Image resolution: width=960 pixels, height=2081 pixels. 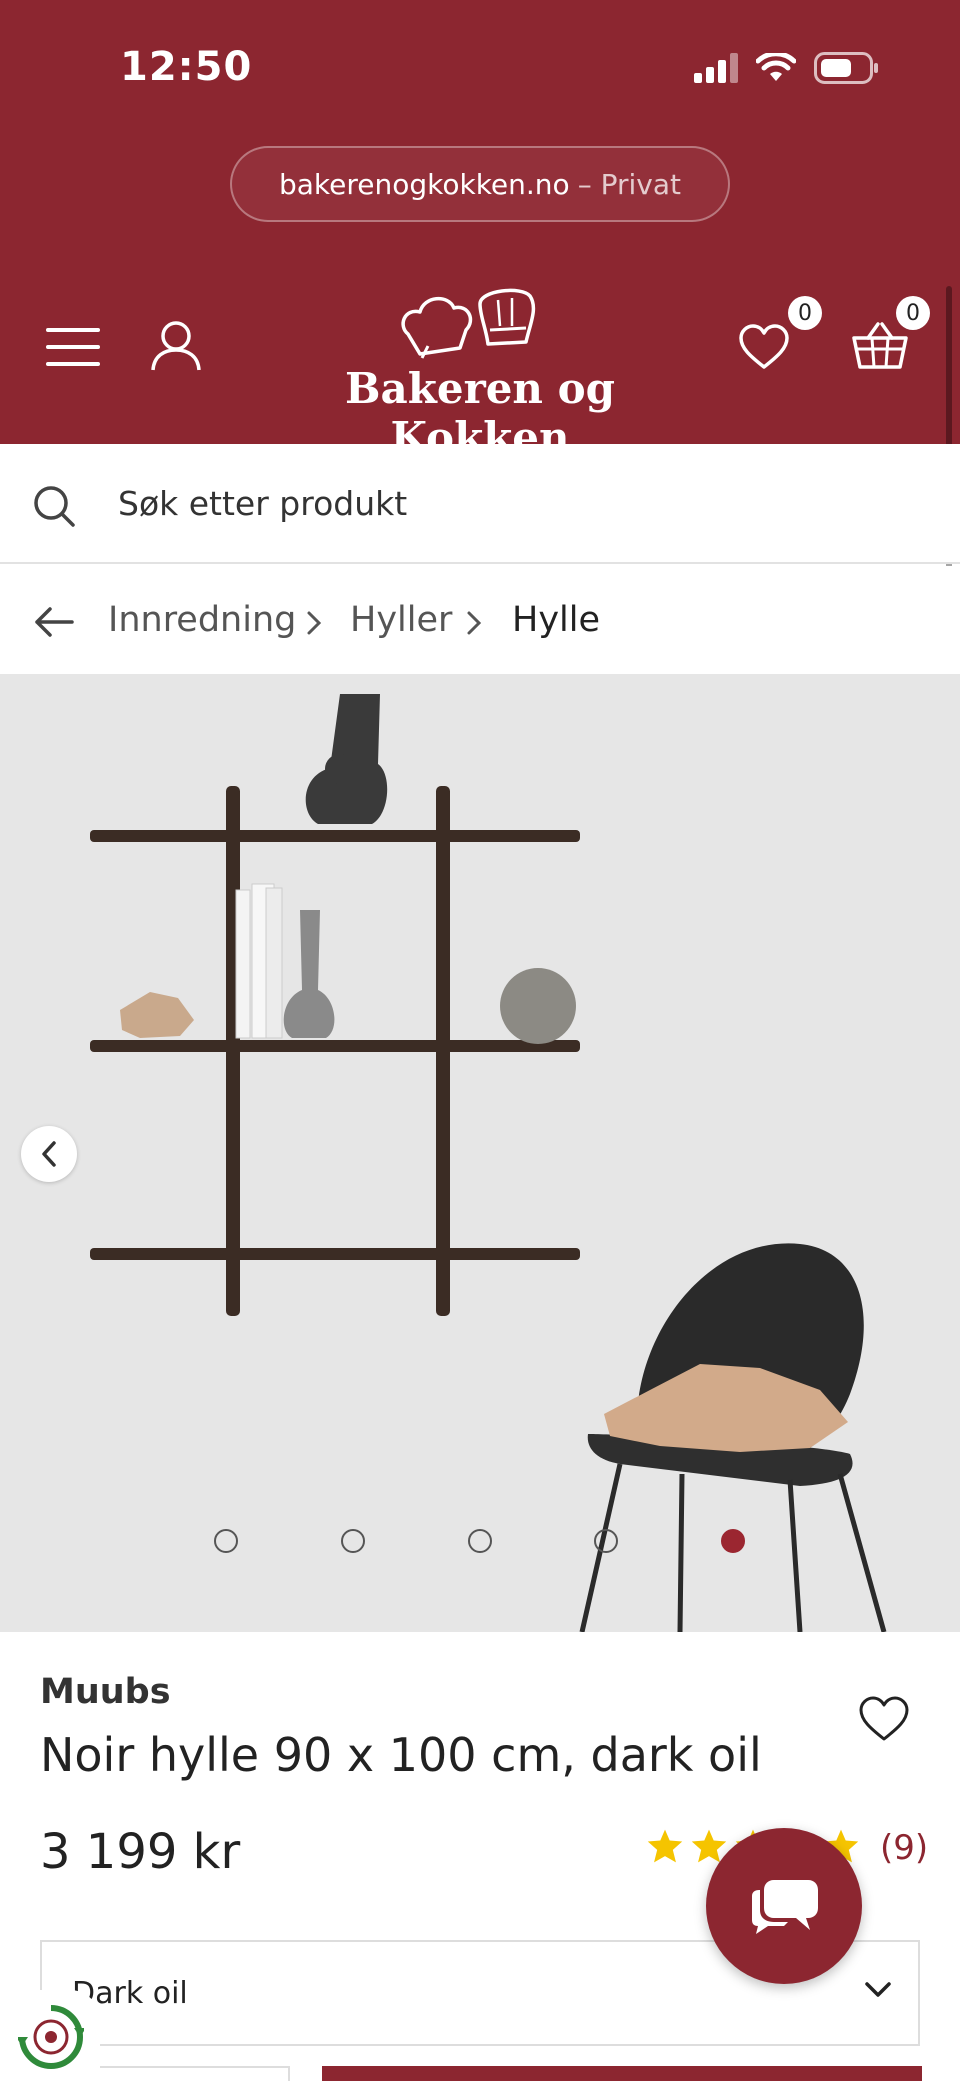 I want to click on wishlist-heart-icon, so click(x=764, y=347).